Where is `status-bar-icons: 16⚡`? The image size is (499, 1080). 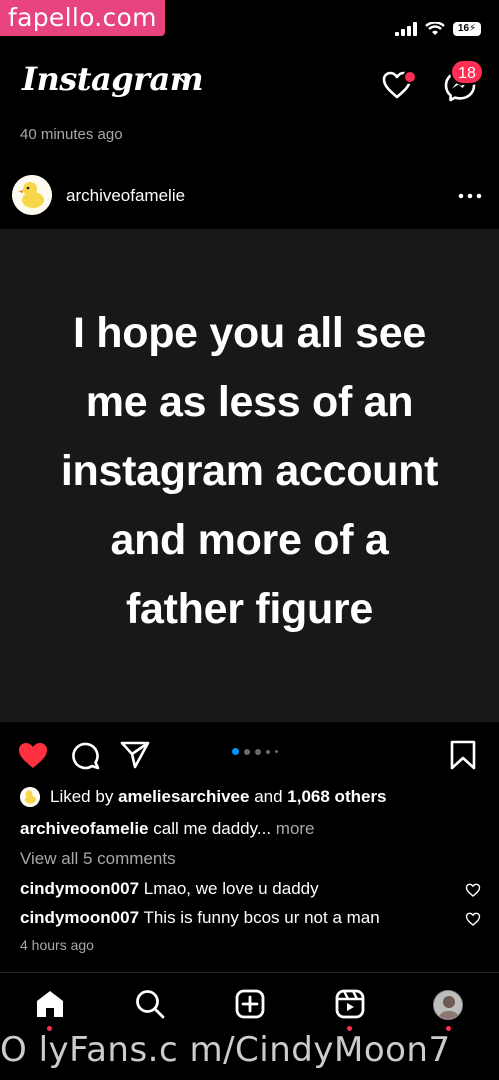
status-bar-icons: 16⚡ is located at coordinates (438, 29).